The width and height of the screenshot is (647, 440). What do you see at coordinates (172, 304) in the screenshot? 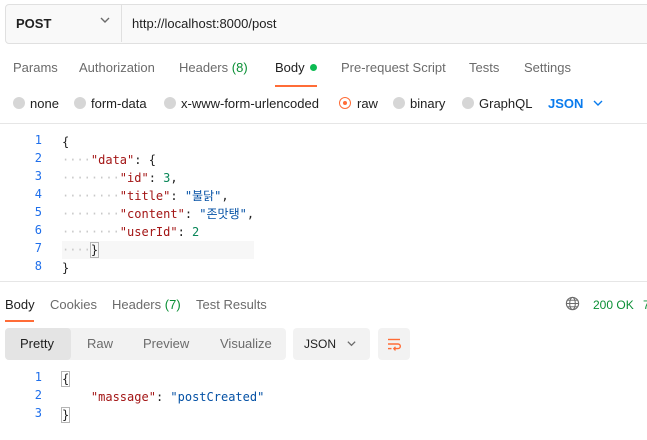
I see `response-headers-count: (7)` at bounding box center [172, 304].